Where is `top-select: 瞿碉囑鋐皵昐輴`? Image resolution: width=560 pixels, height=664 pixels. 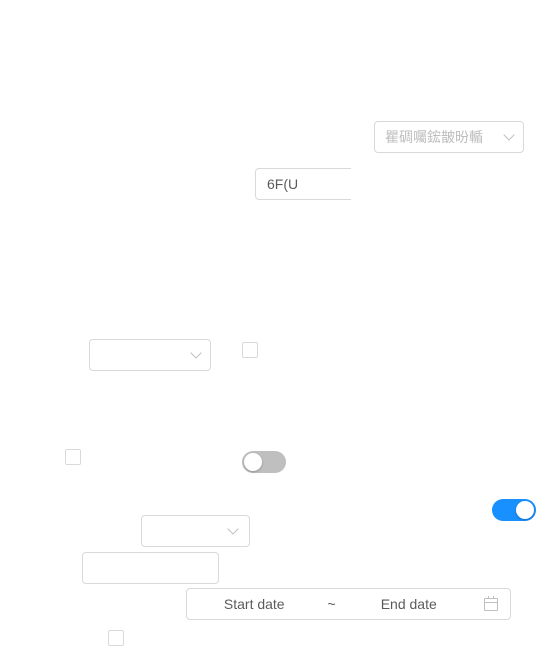 top-select: 瞿碉囑鋐皵昐輴 is located at coordinates (449, 137).